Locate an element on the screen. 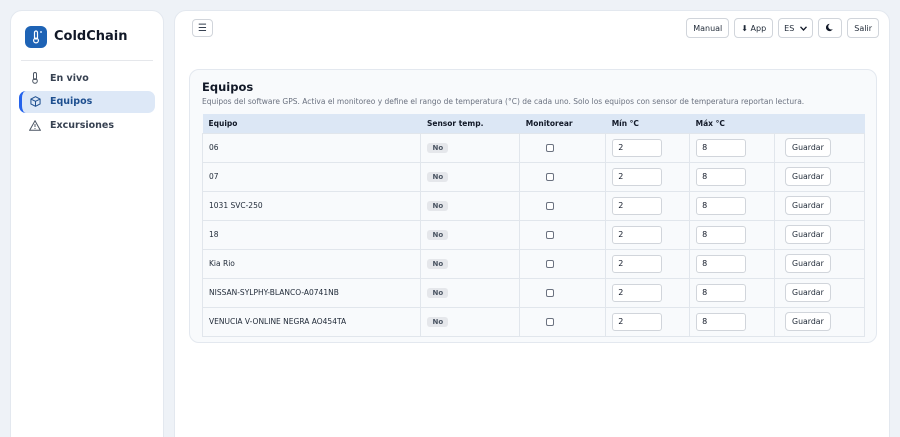 The width and height of the screenshot is (900, 437). exit-button: Salir is located at coordinates (863, 28).